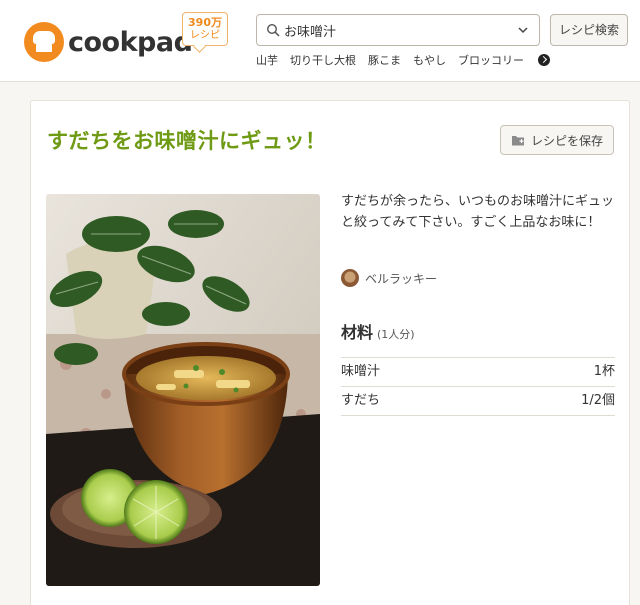 The width and height of the screenshot is (640, 605). What do you see at coordinates (205, 35) in the screenshot?
I see `badge-unit: レシピ` at bounding box center [205, 35].